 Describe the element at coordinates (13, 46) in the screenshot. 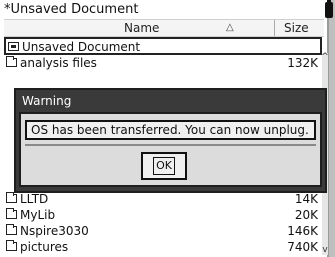

I see `document-icon` at that location.